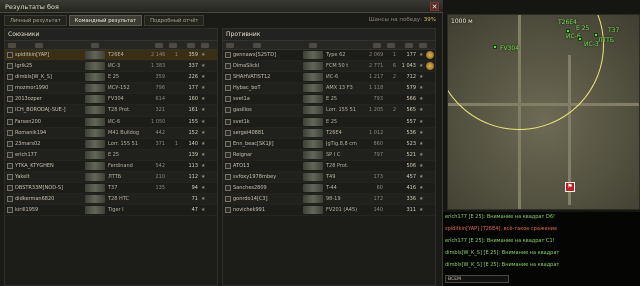 The height and width of the screenshot is (286, 640). What do you see at coordinates (111, 144) in the screenshot?
I see `player-row: 23mars02 Lorr. 155 51 371 1 140 ★` at bounding box center [111, 144].